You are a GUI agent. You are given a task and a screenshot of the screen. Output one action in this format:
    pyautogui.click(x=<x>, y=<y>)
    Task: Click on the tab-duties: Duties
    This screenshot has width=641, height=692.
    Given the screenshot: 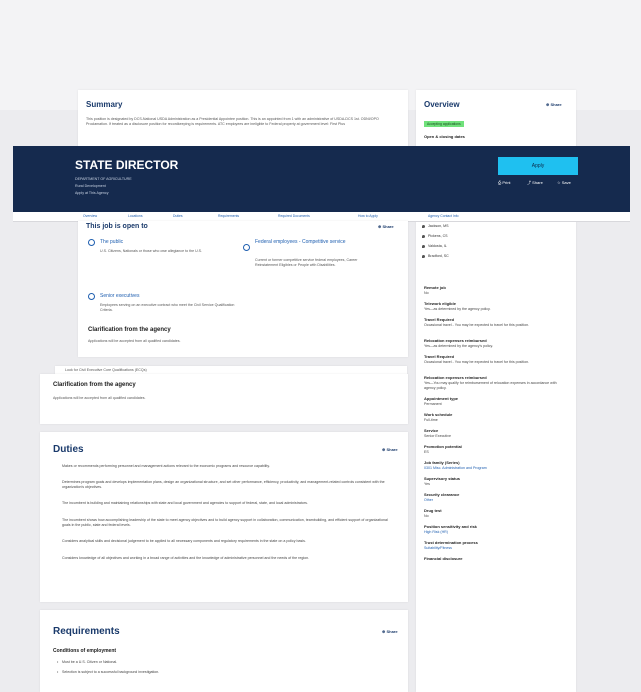 What is the action you would take?
    pyautogui.click(x=178, y=216)
    